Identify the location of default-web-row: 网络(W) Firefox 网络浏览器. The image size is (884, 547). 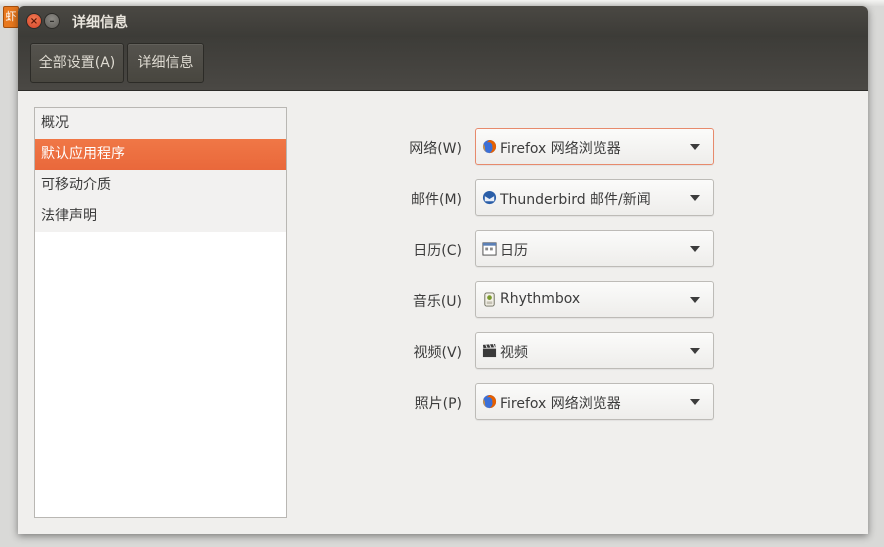
(443, 147).